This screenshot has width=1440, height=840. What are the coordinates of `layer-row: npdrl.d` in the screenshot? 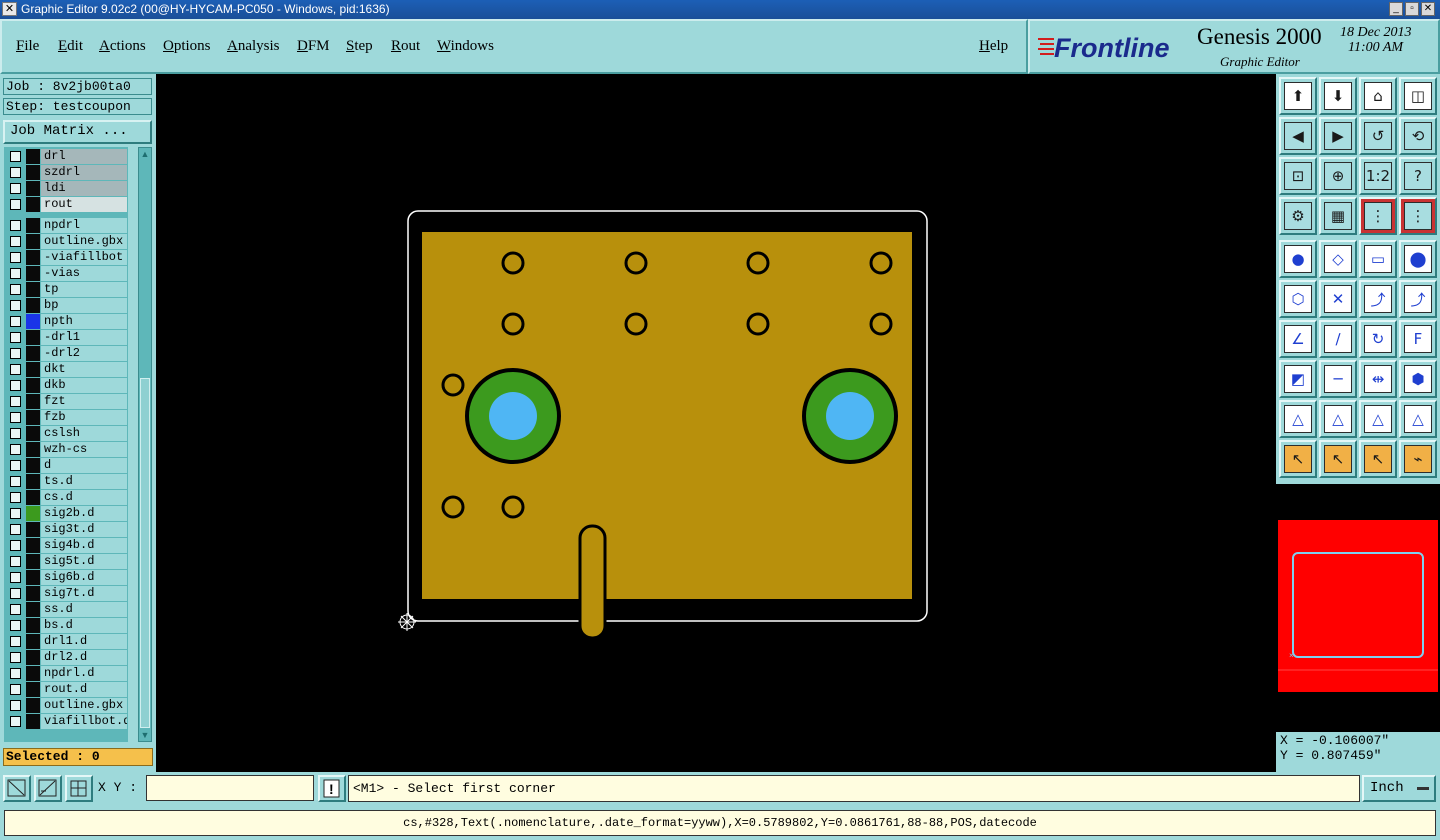 It's located at (66, 674).